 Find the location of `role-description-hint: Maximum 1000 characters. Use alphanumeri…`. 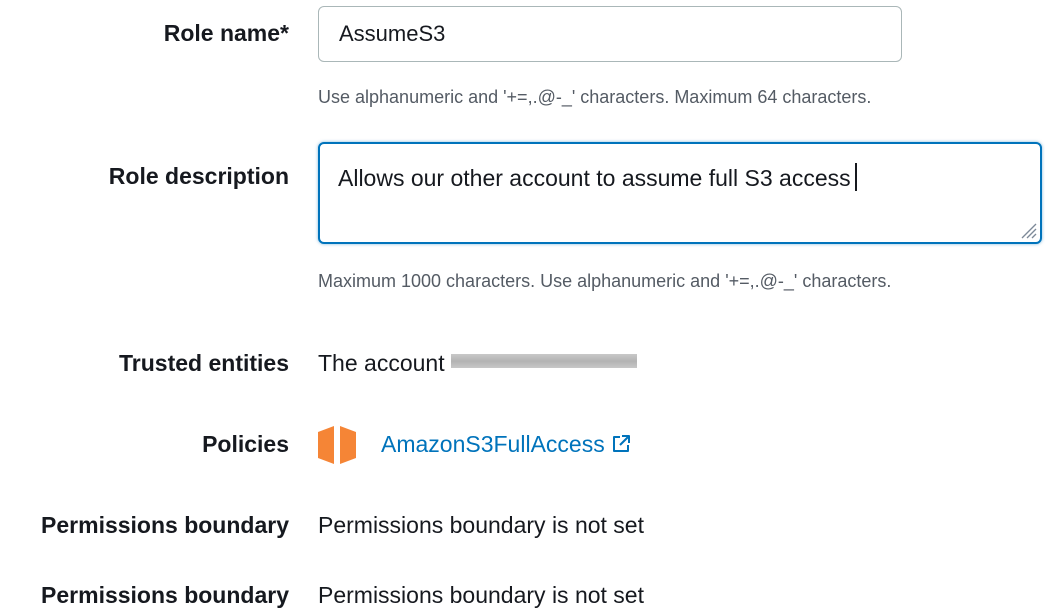

role-description-hint: Maximum 1000 characters. Use alphanumeri… is located at coordinates (605, 281).